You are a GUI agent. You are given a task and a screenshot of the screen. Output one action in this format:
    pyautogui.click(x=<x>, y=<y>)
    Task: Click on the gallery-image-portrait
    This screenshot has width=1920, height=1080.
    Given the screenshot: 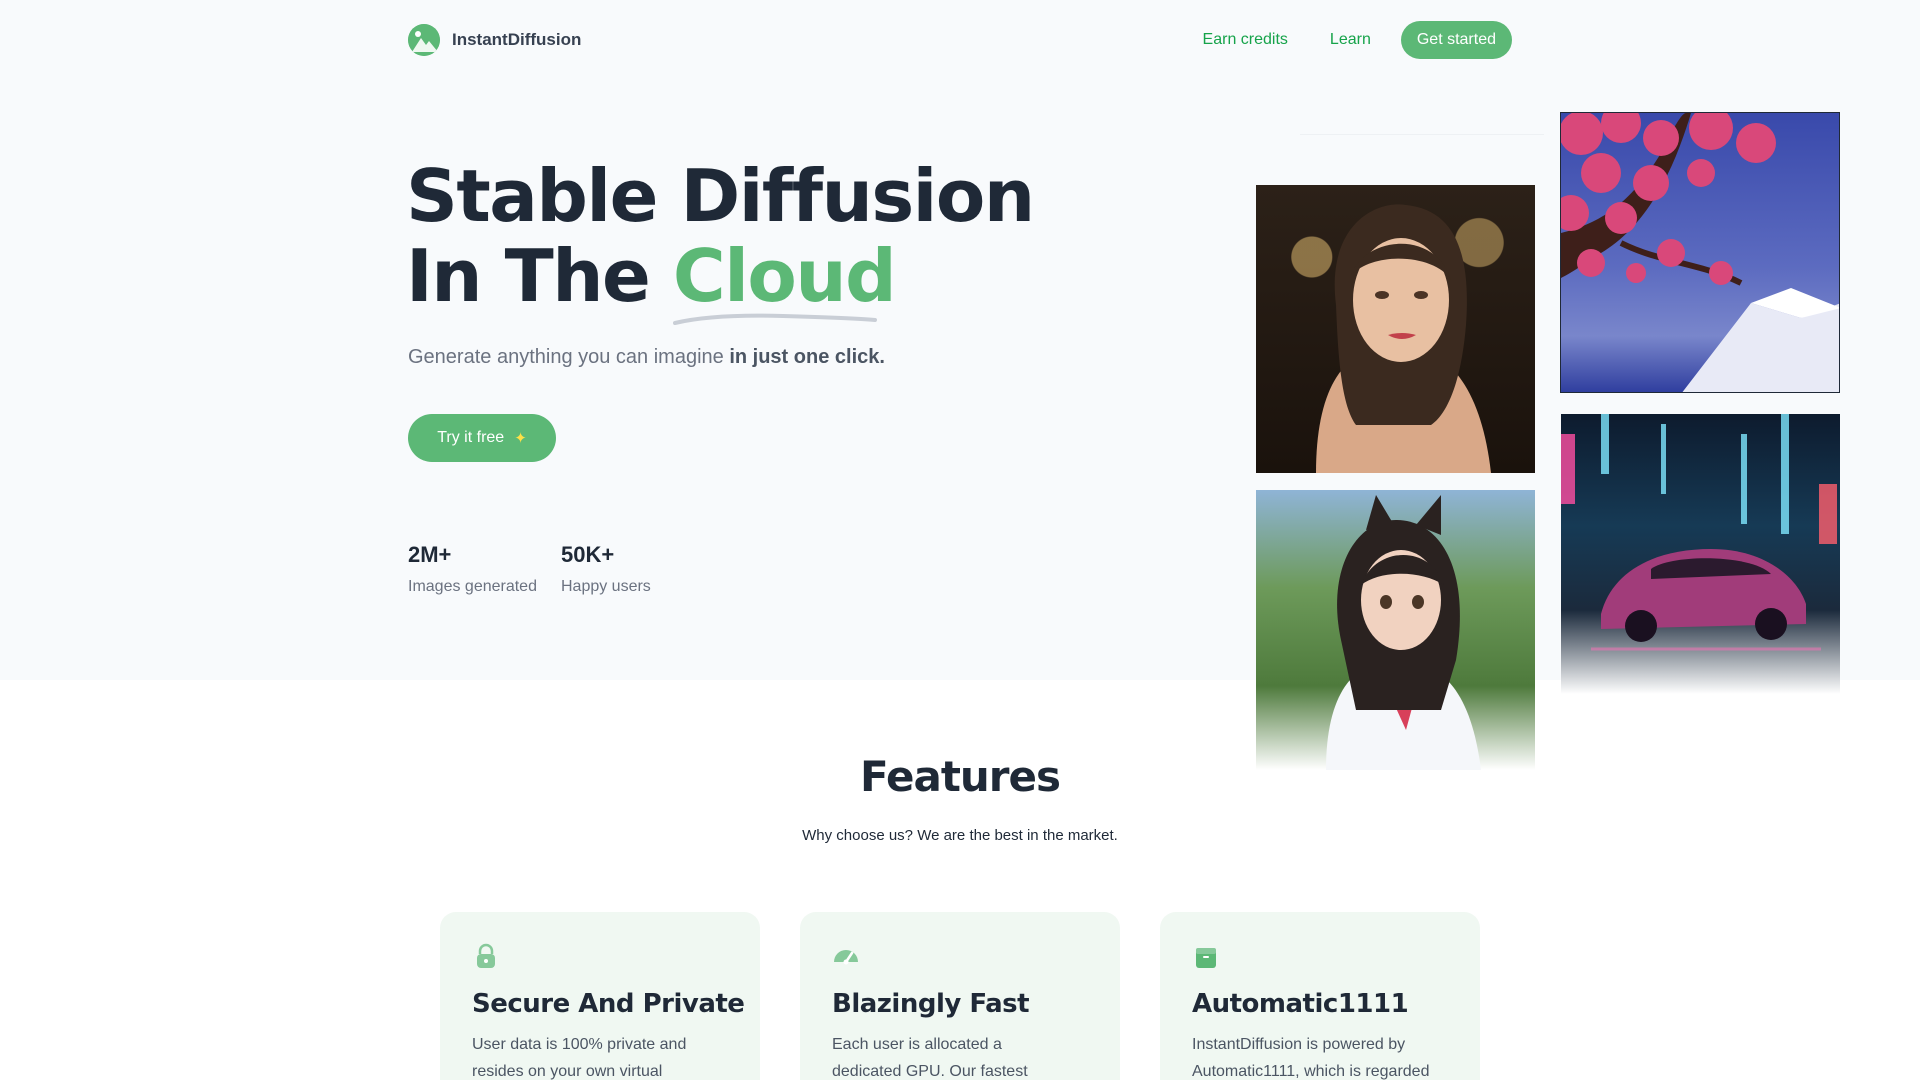 What is the action you would take?
    pyautogui.click(x=1395, y=329)
    